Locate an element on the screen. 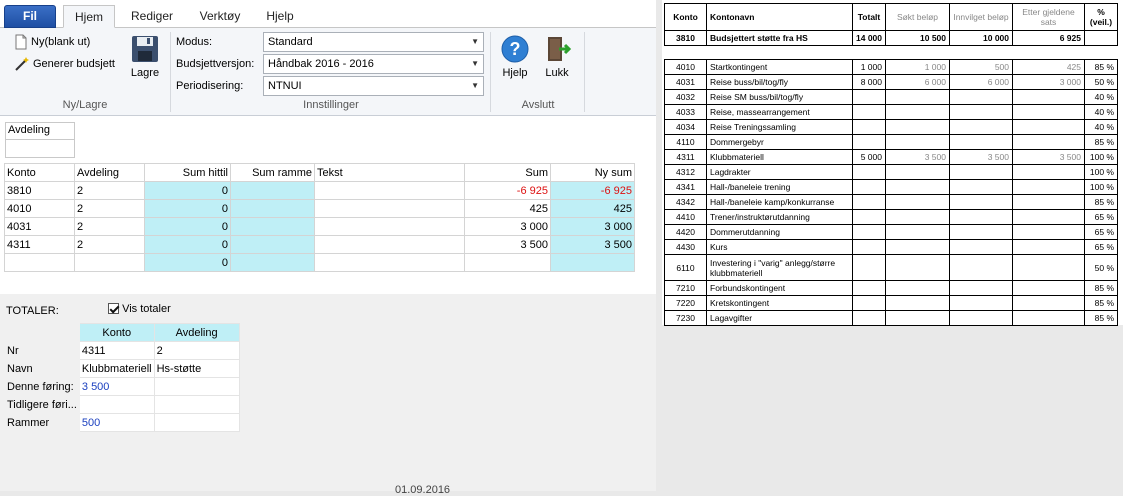 The width and height of the screenshot is (1123, 496). cell-sum is located at coordinates (507, 262).